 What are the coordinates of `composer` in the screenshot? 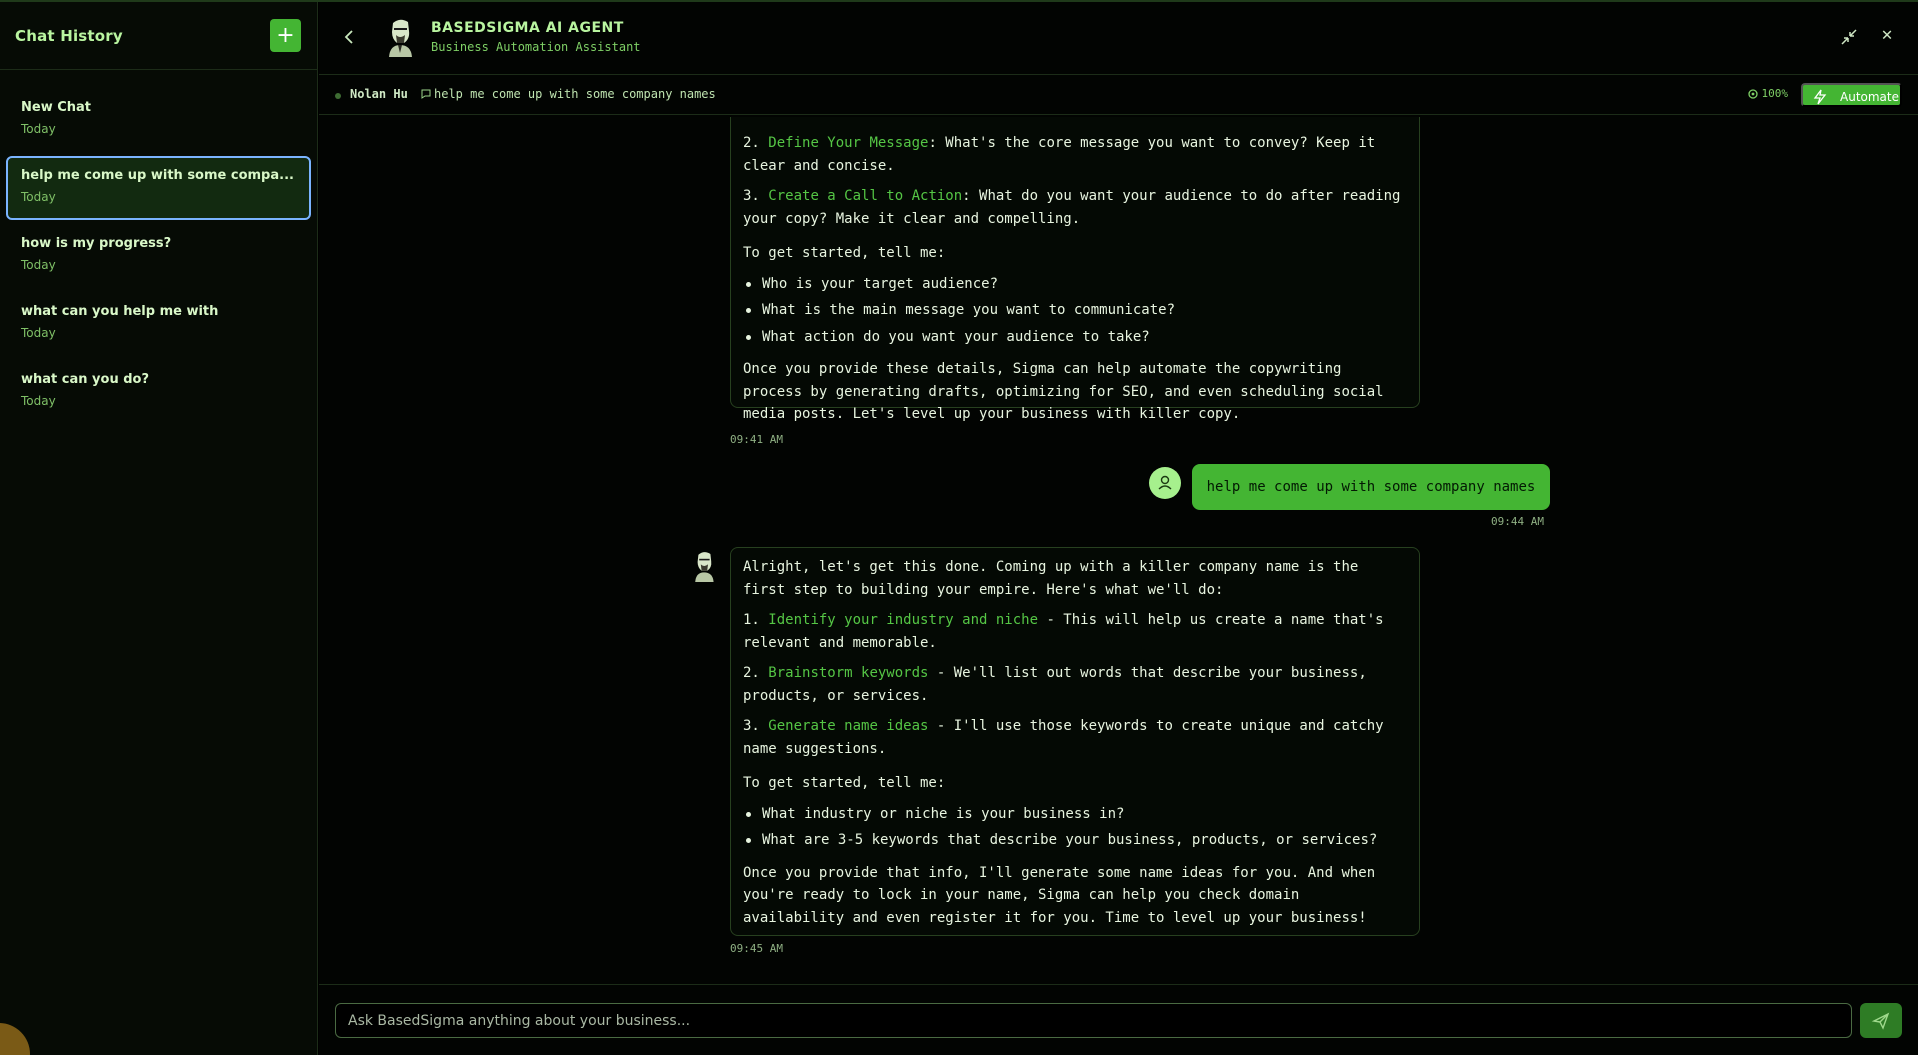 It's located at (1118, 1019).